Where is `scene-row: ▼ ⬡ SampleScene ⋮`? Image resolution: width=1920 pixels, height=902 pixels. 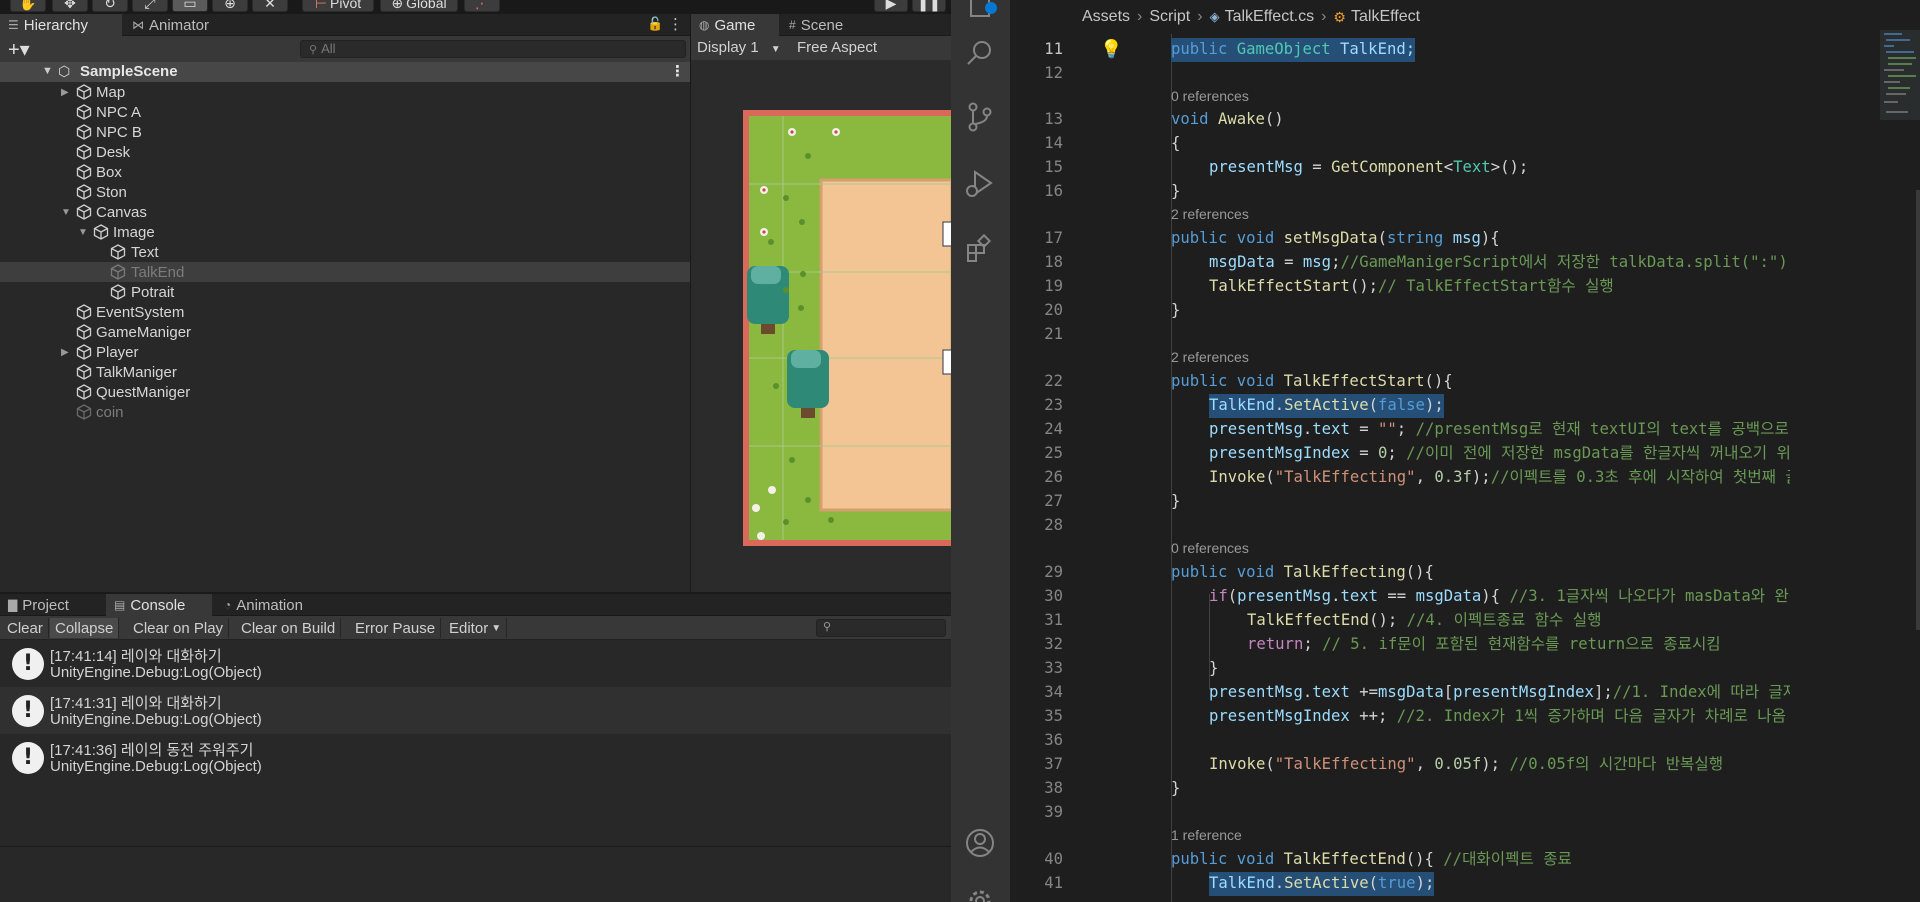
scene-row: ▼ ⬡ SampleScene ⋮ is located at coordinates (345, 72).